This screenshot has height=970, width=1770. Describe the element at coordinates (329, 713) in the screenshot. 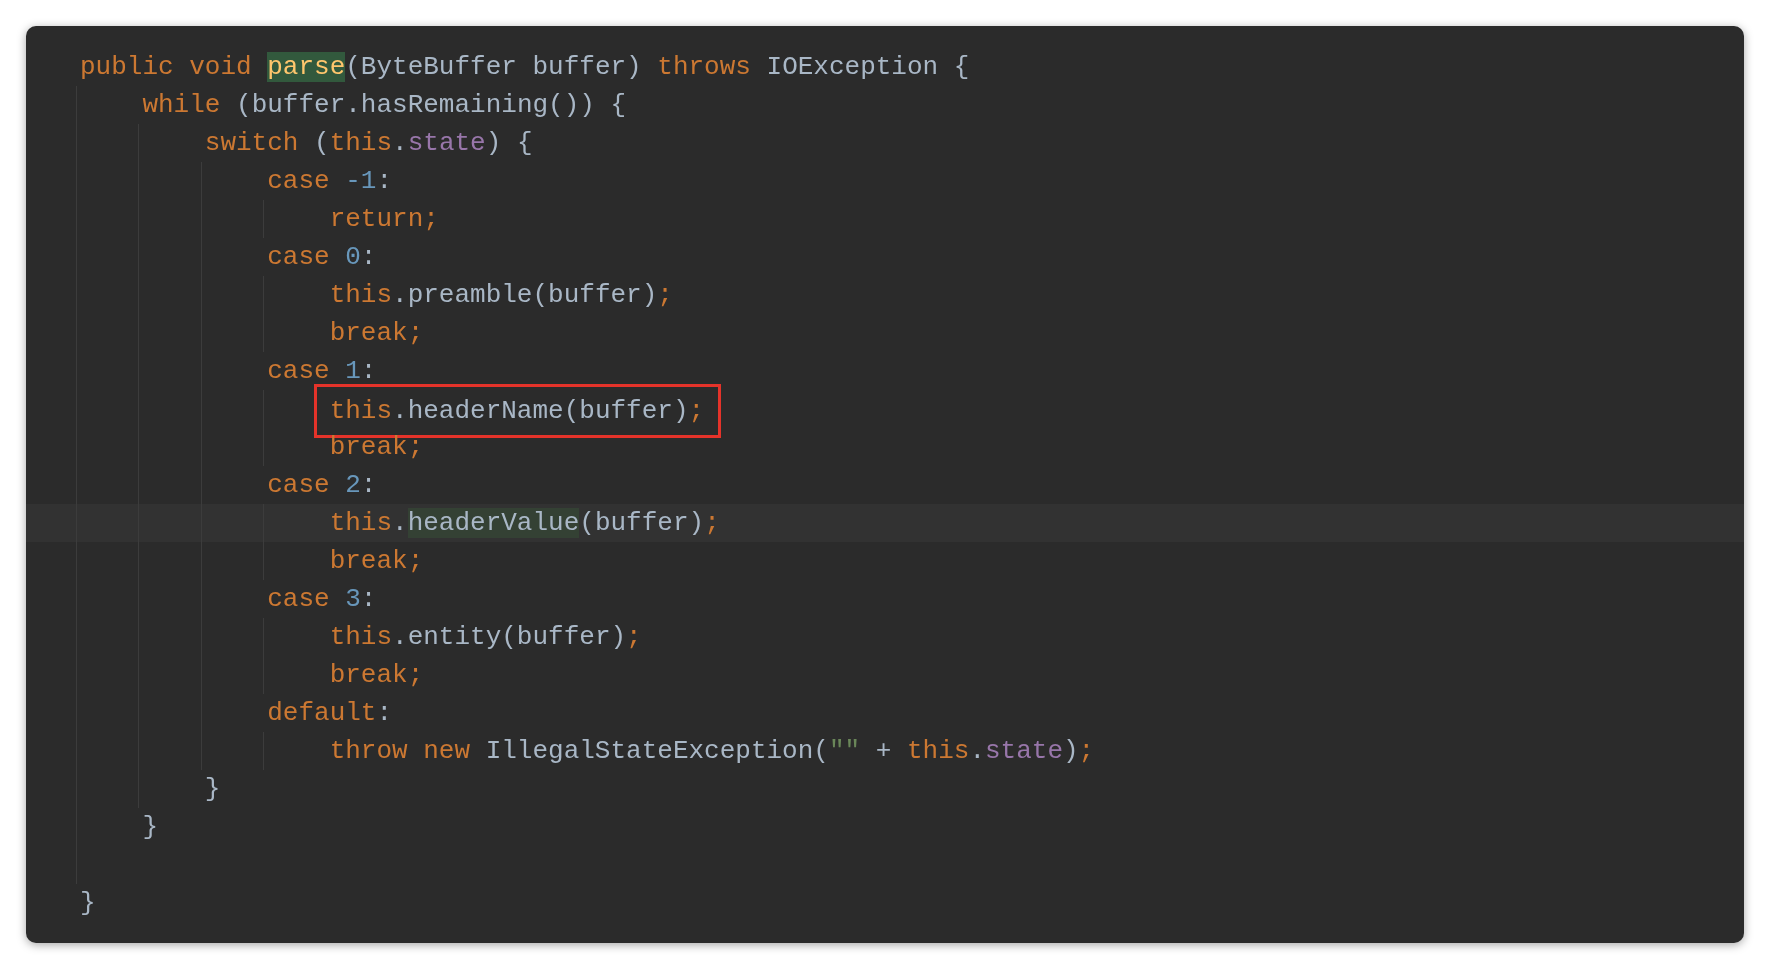

I see `code-line: default:` at that location.